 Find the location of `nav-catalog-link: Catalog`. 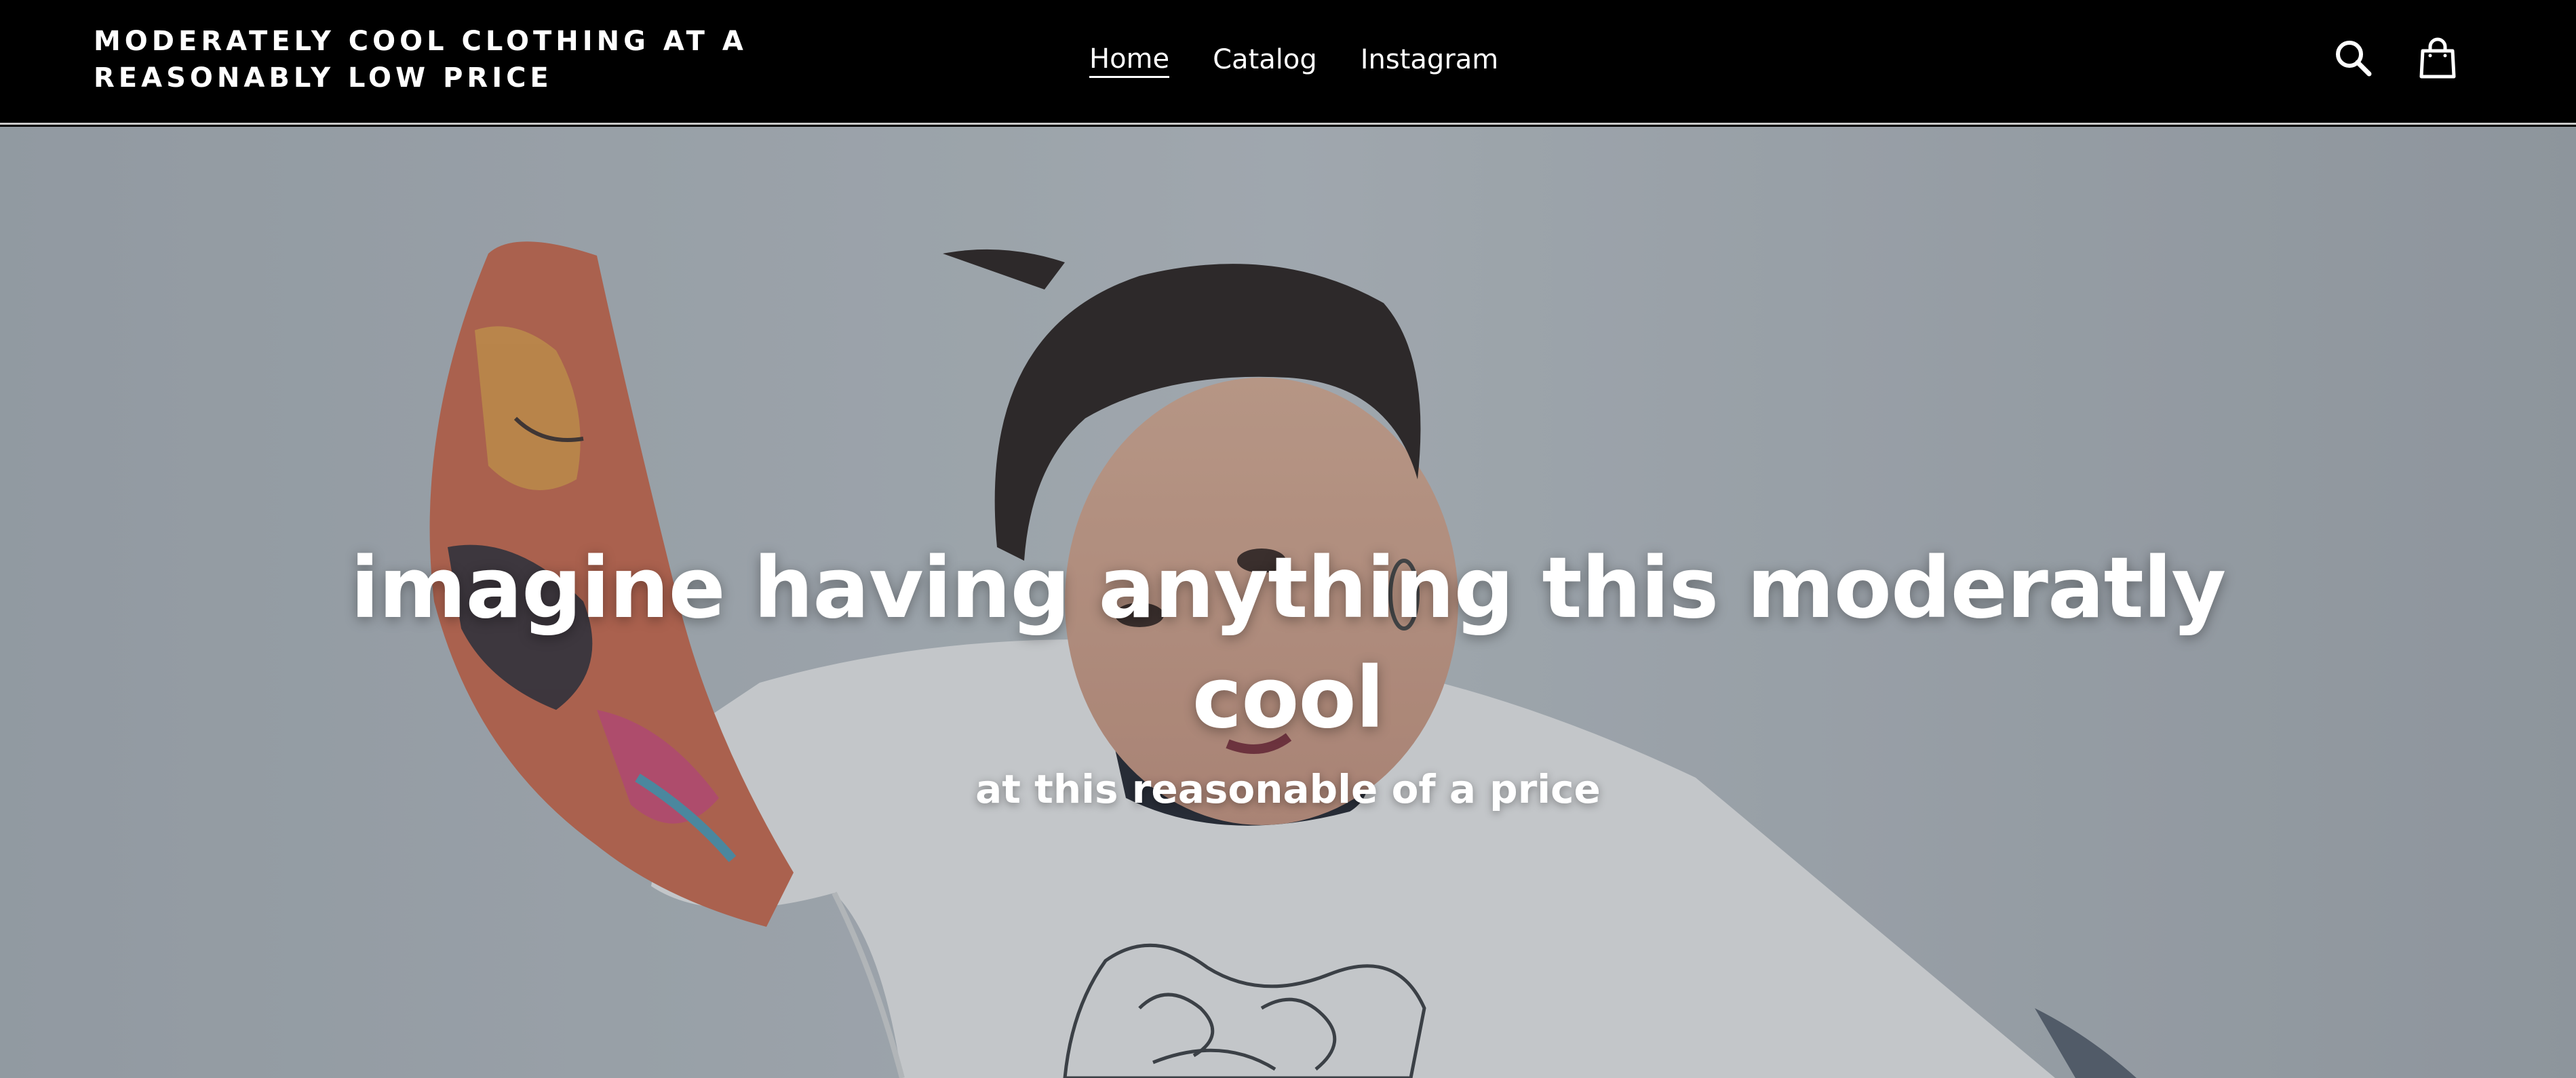

nav-catalog-link: Catalog is located at coordinates (1265, 60).